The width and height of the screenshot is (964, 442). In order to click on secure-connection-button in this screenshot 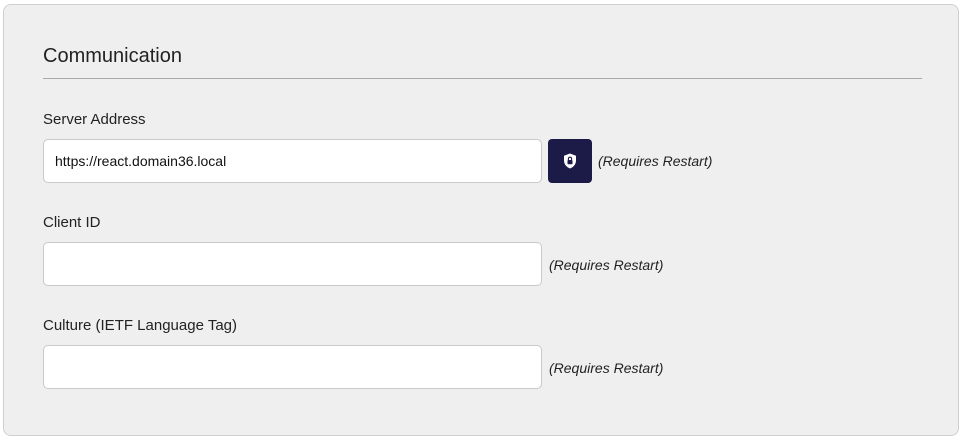, I will do `click(570, 161)`.